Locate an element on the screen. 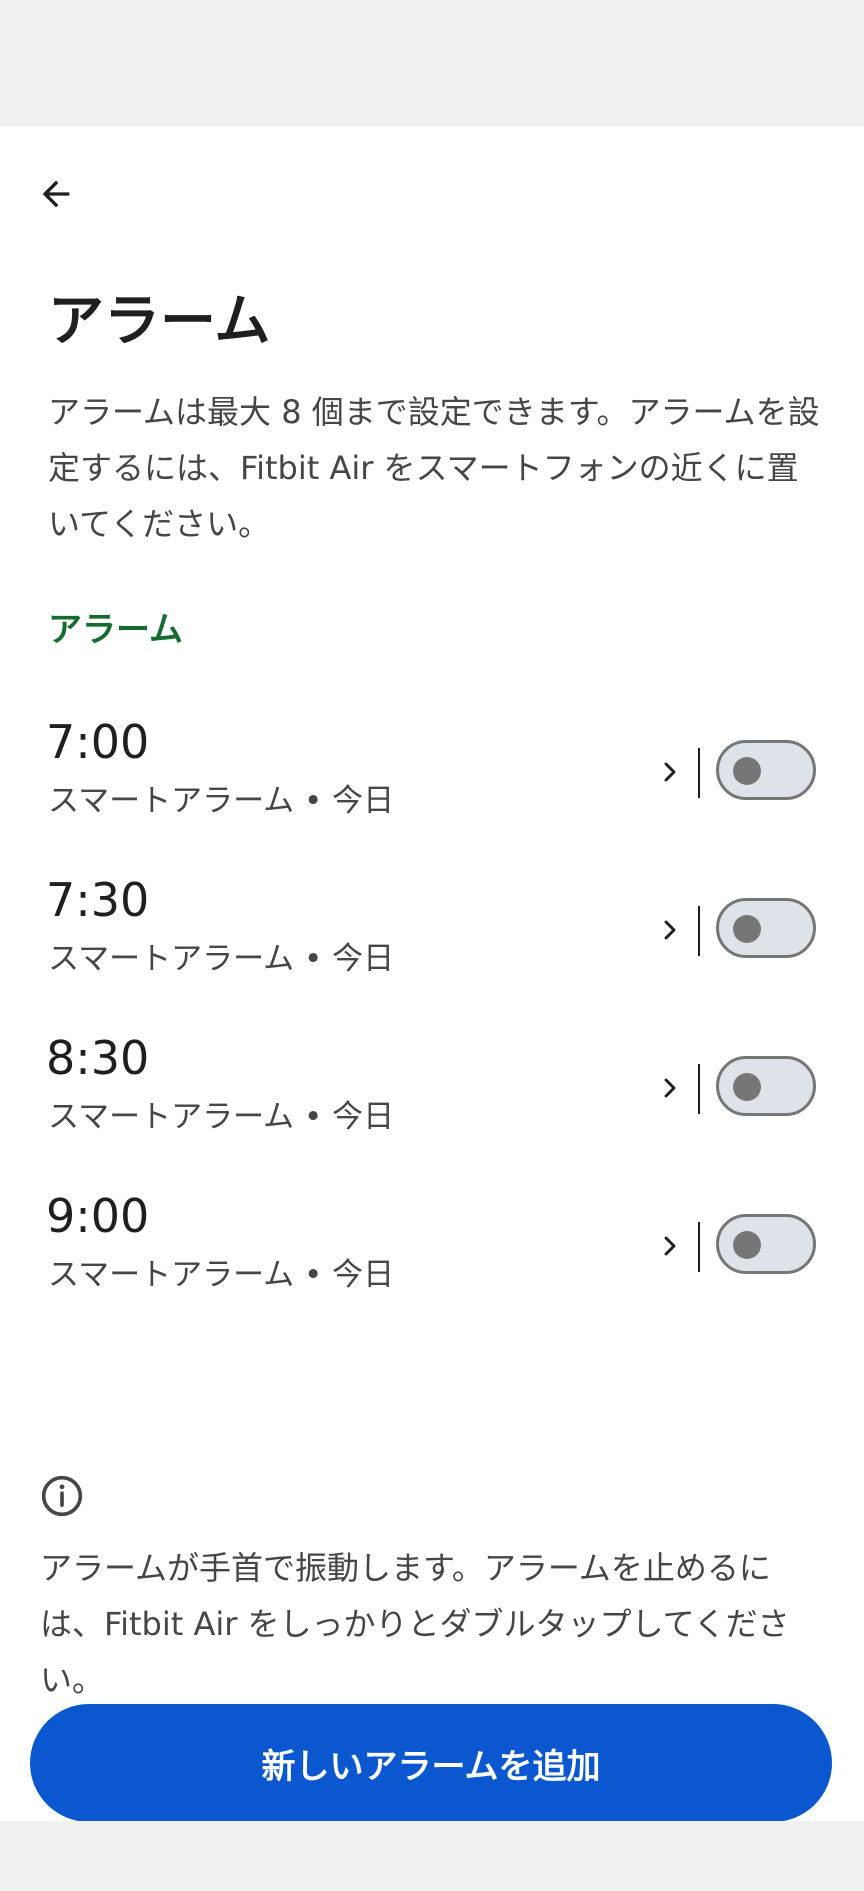  alarm-time: 7:00 is located at coordinates (98, 742).